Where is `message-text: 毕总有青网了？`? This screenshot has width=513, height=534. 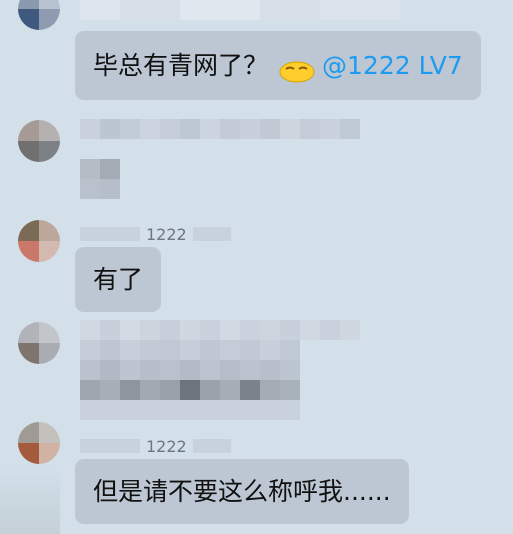 message-text: 毕总有青网了？ is located at coordinates (181, 65).